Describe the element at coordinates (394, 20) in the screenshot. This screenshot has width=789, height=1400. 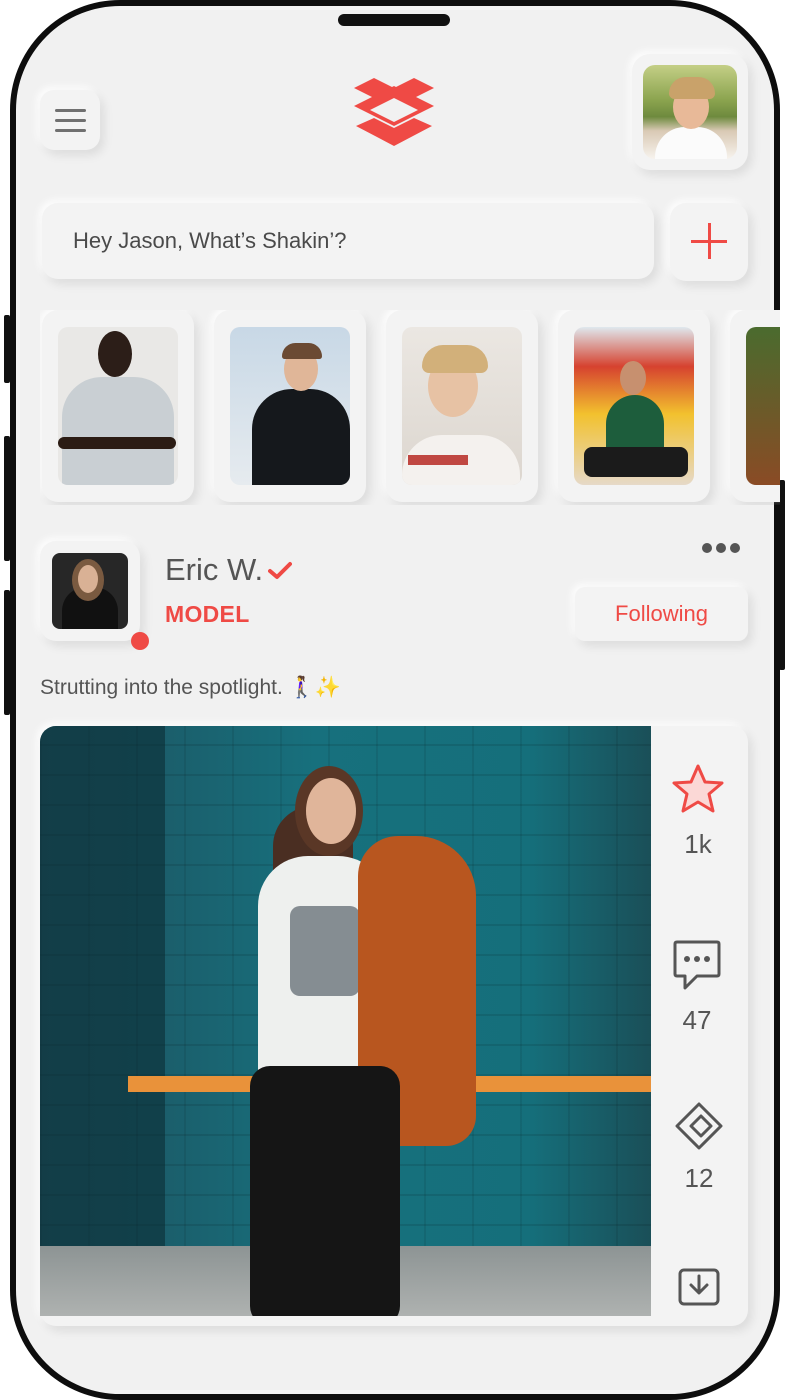
I see `phone-notch` at that location.